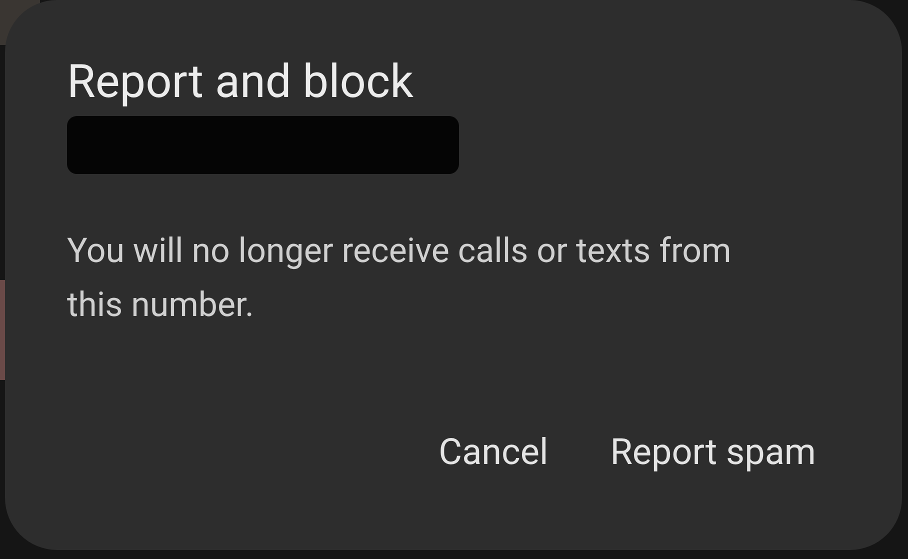 This screenshot has width=908, height=559. I want to click on dialog-button: Cancel, so click(493, 452).